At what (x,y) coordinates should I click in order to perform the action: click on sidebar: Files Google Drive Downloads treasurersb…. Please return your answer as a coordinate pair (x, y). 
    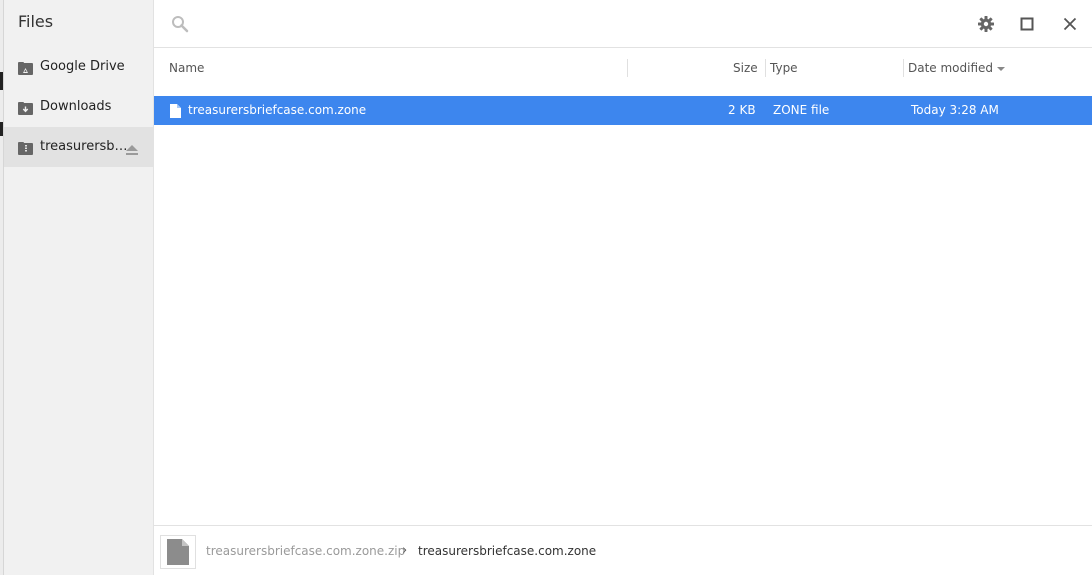
    Looking at the image, I should click on (79, 287).